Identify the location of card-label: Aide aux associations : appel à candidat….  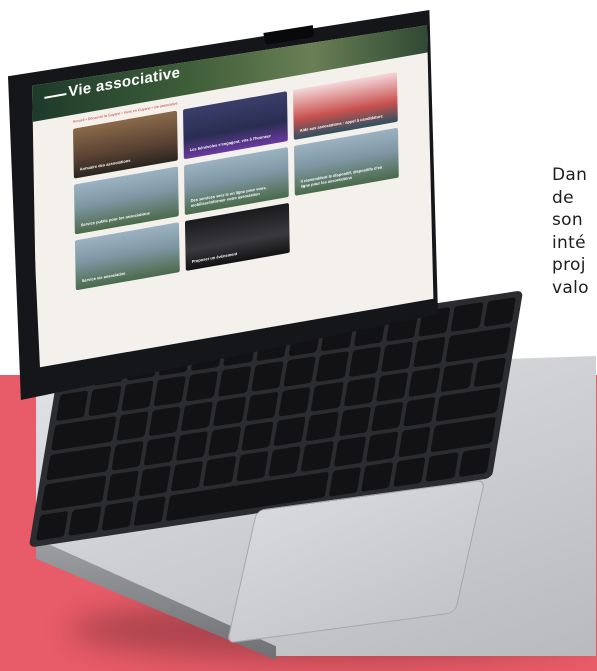
(341, 123).